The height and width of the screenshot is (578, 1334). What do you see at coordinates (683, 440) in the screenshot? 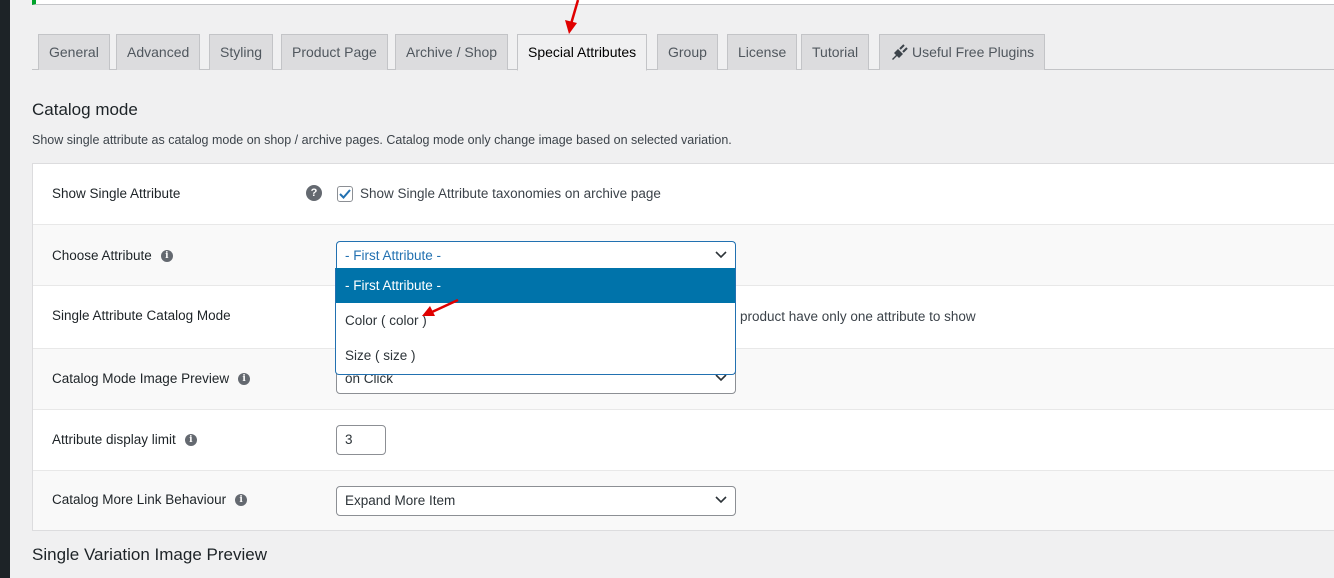
I see `row-attribute-display-limit: Attribute display limit i 3` at bounding box center [683, 440].